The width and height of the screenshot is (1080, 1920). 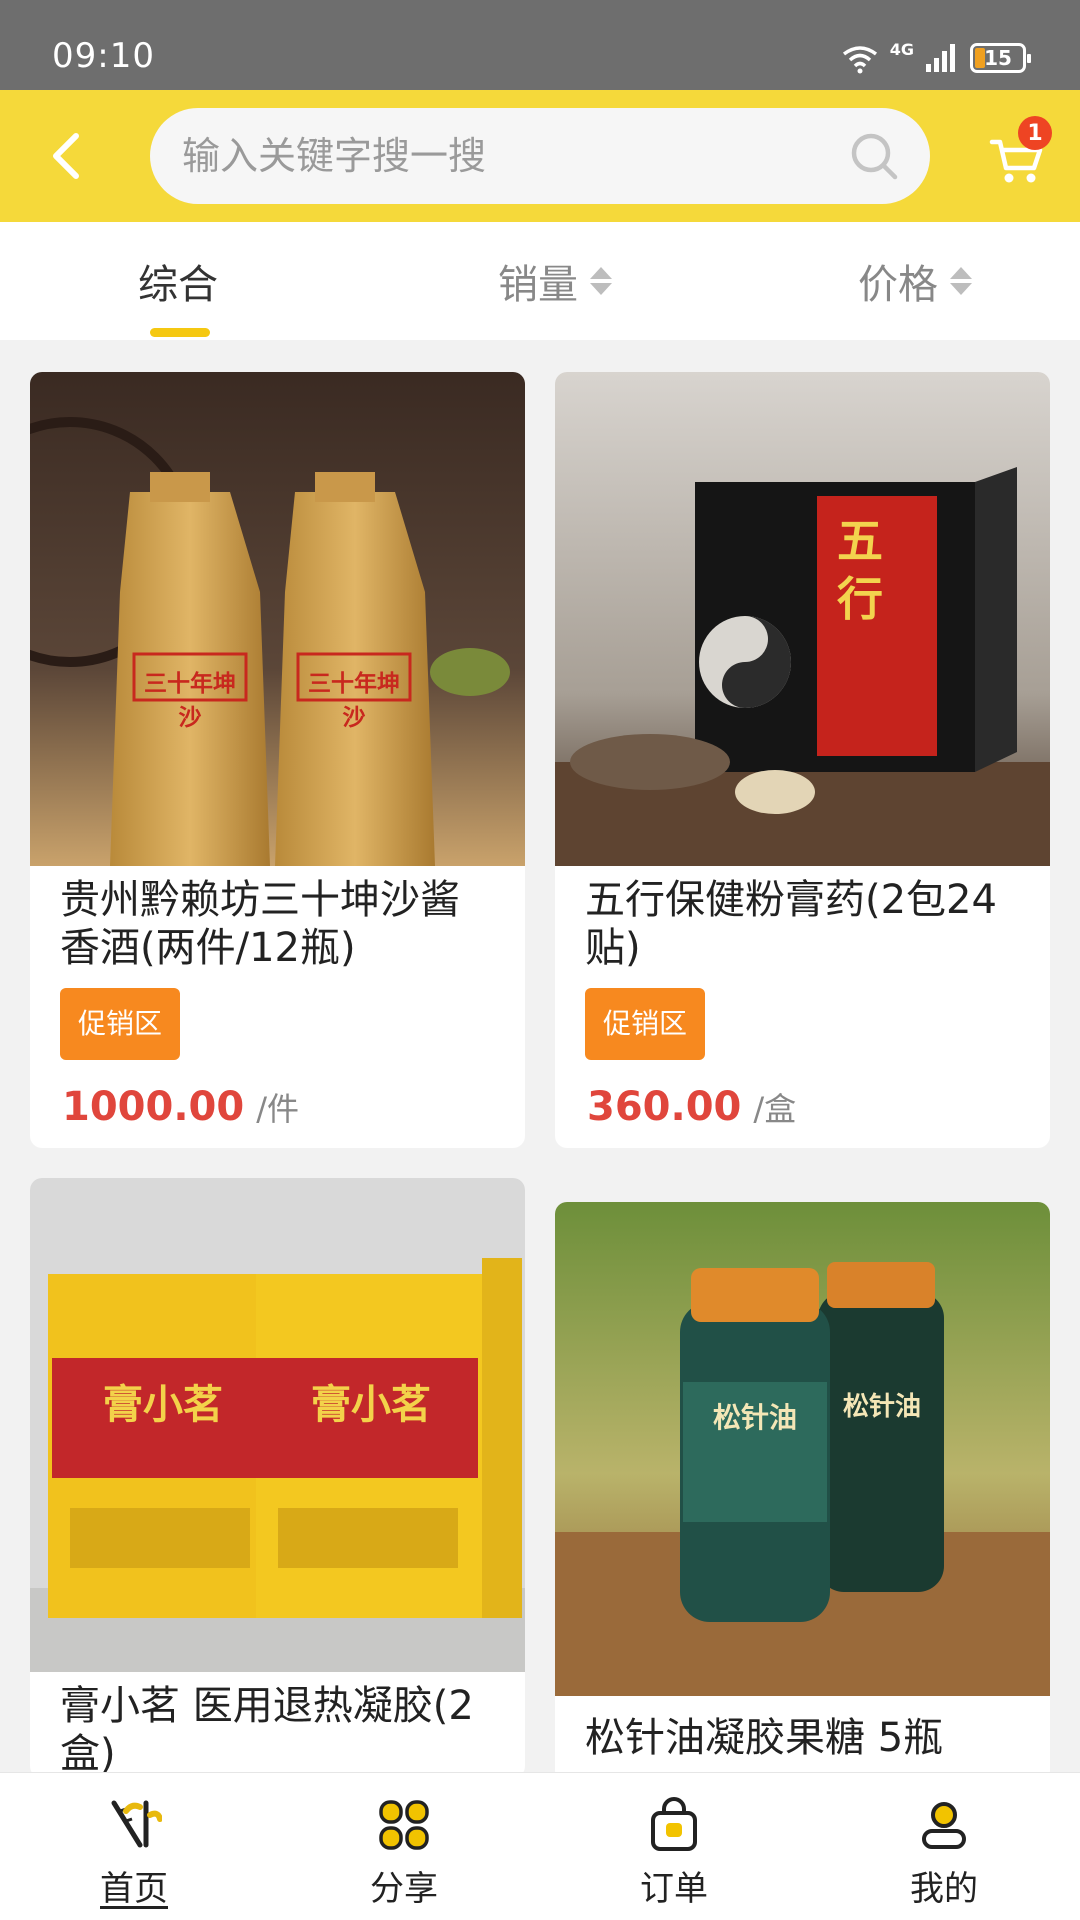 What do you see at coordinates (901, 49) in the screenshot?
I see `network-type: 4G` at bounding box center [901, 49].